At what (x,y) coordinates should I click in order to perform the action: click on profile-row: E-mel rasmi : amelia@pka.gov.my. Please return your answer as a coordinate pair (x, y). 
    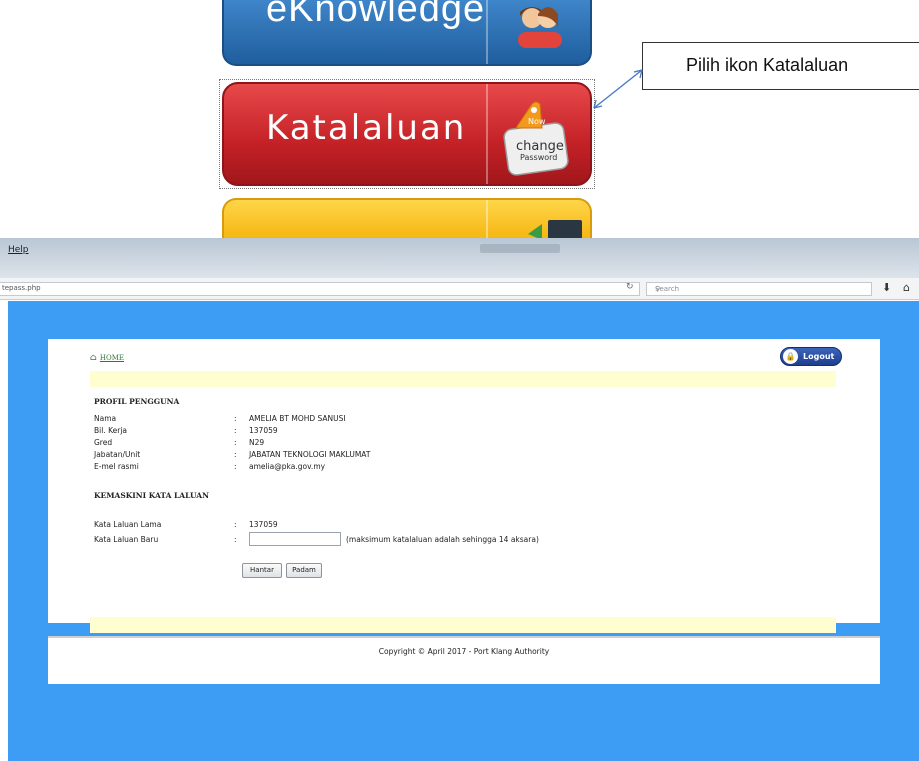
    Looking at the image, I should click on (444, 467).